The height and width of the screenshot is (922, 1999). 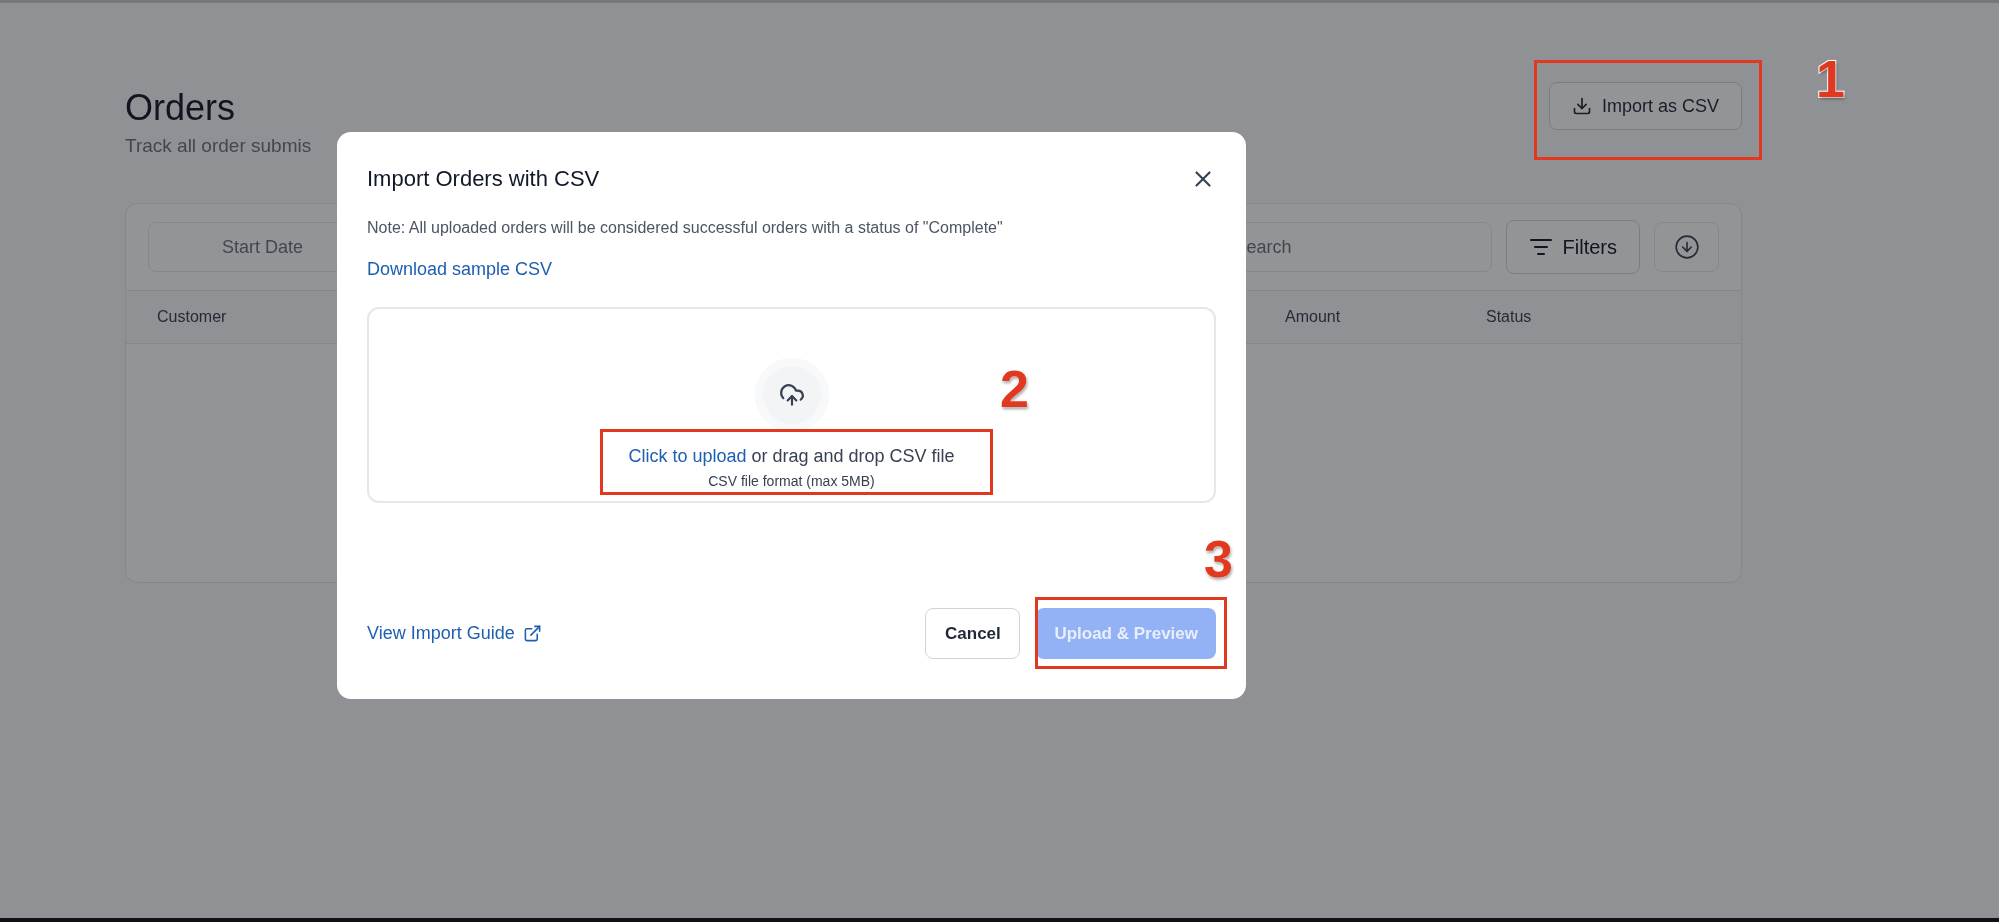 I want to click on annotation-number: 2, so click(x=1014, y=389).